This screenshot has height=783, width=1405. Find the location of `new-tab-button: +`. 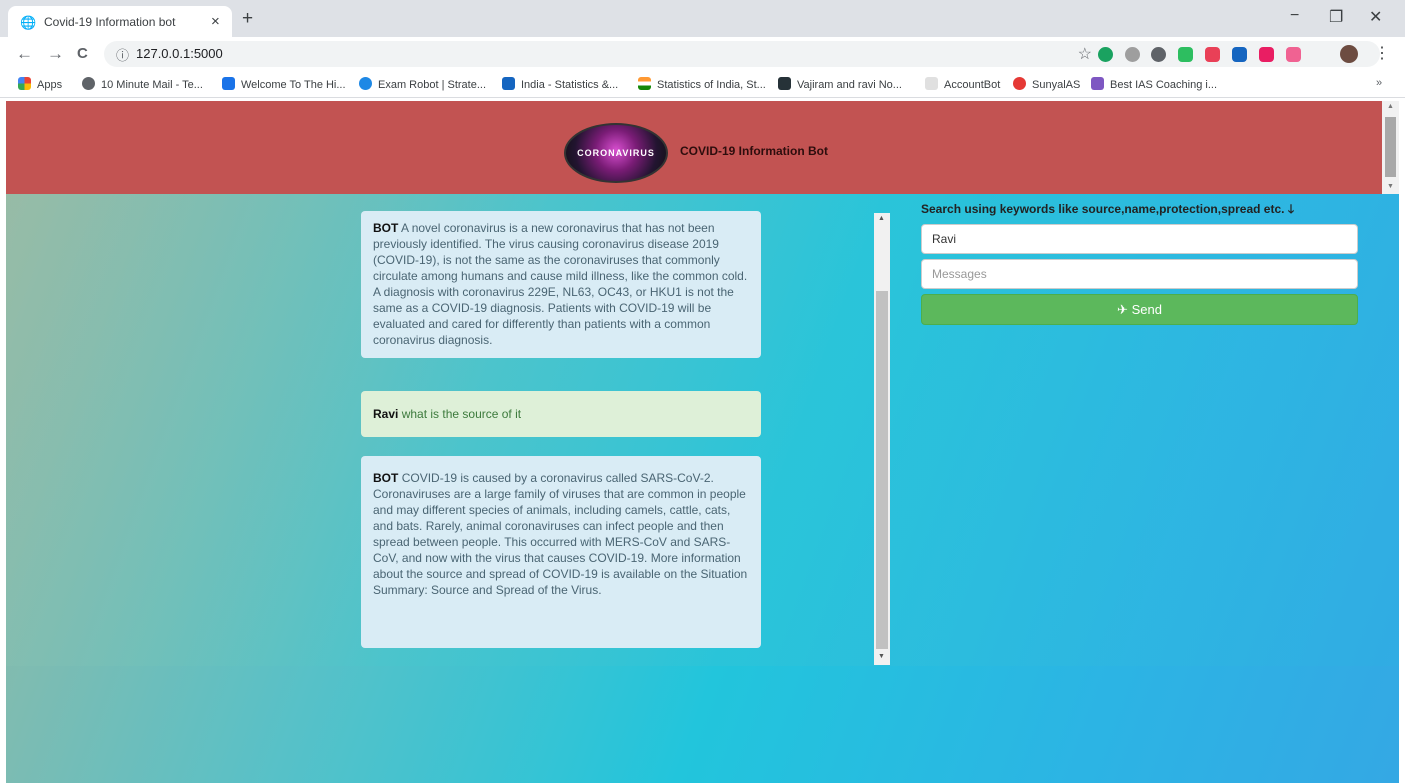

new-tab-button: + is located at coordinates (247, 19).